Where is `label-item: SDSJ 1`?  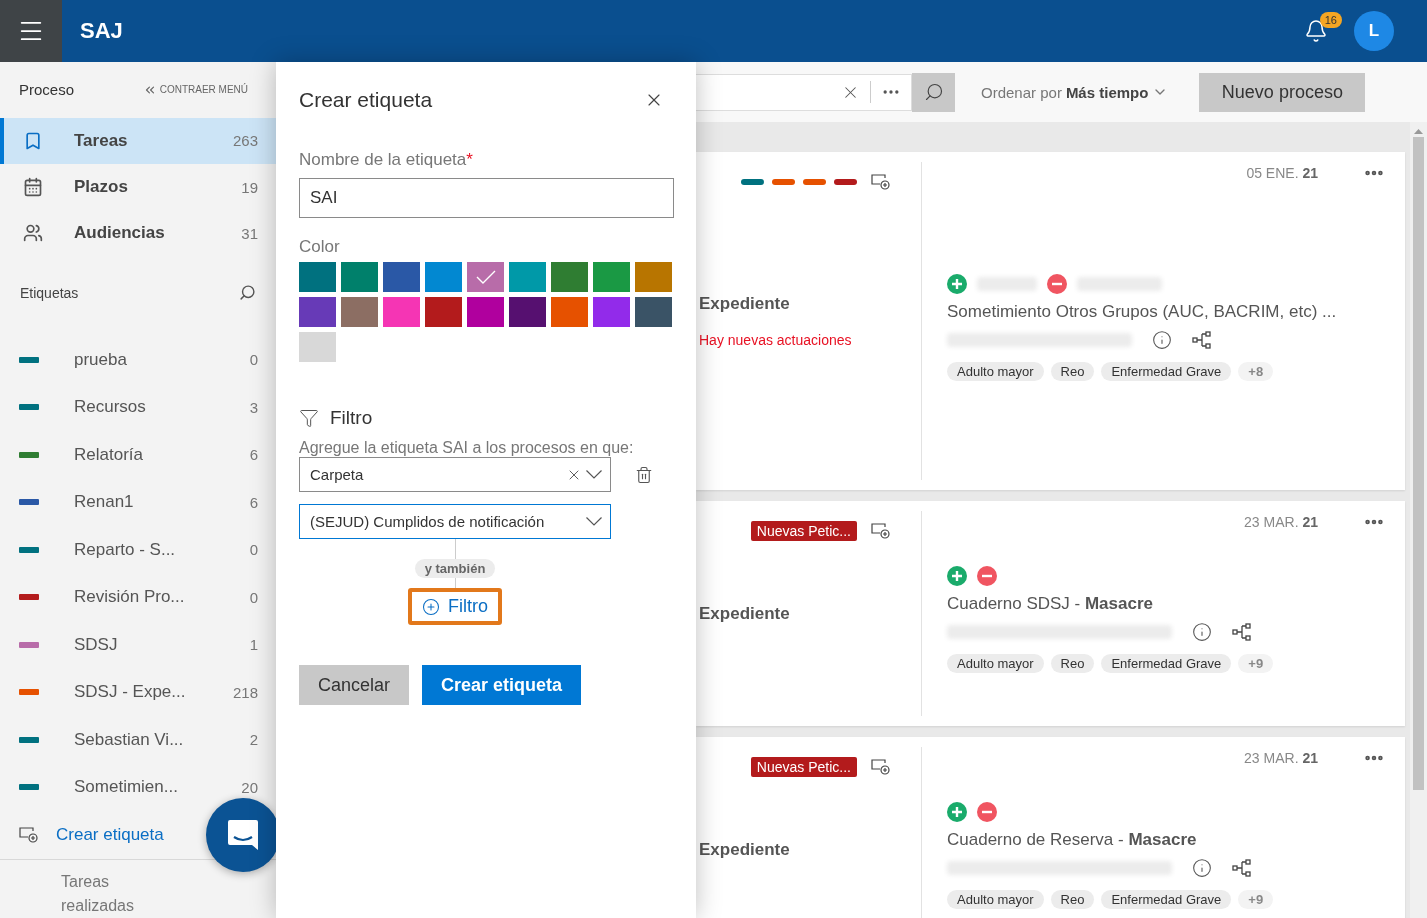
label-item: SDSJ 1 is located at coordinates (138, 645).